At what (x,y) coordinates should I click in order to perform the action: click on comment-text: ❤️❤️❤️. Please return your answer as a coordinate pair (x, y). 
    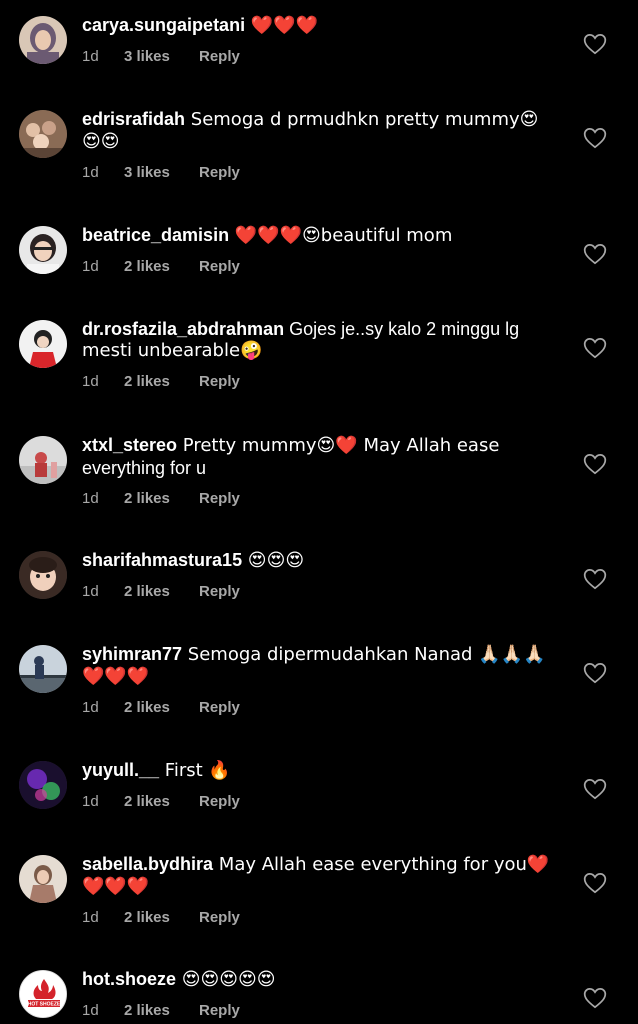
    Looking at the image, I should click on (282, 25).